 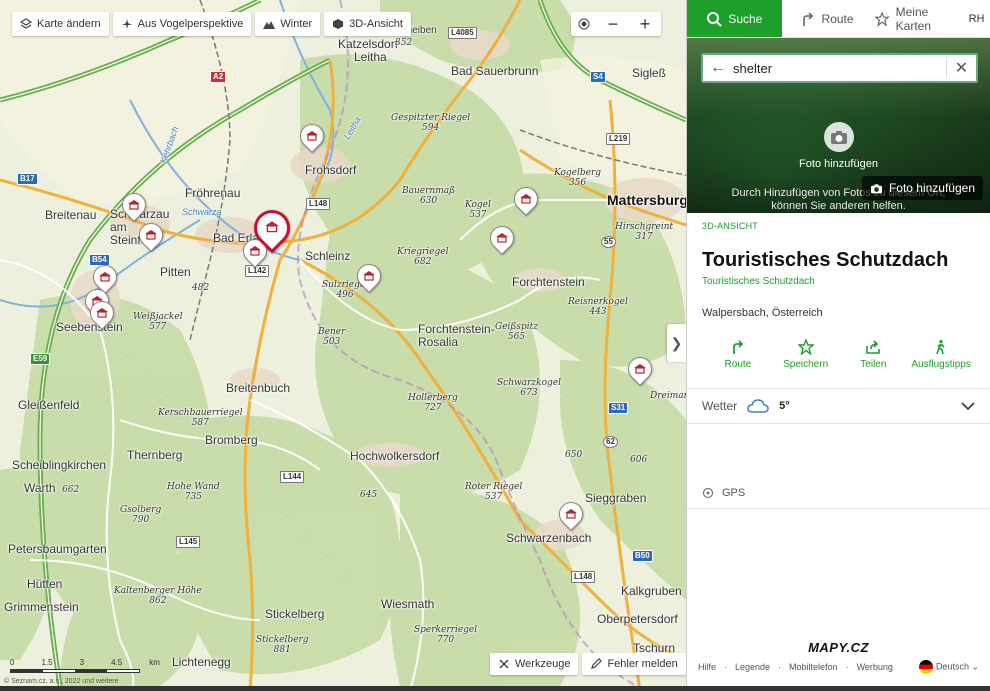 I want to click on winter-button: Winter, so click(x=288, y=24).